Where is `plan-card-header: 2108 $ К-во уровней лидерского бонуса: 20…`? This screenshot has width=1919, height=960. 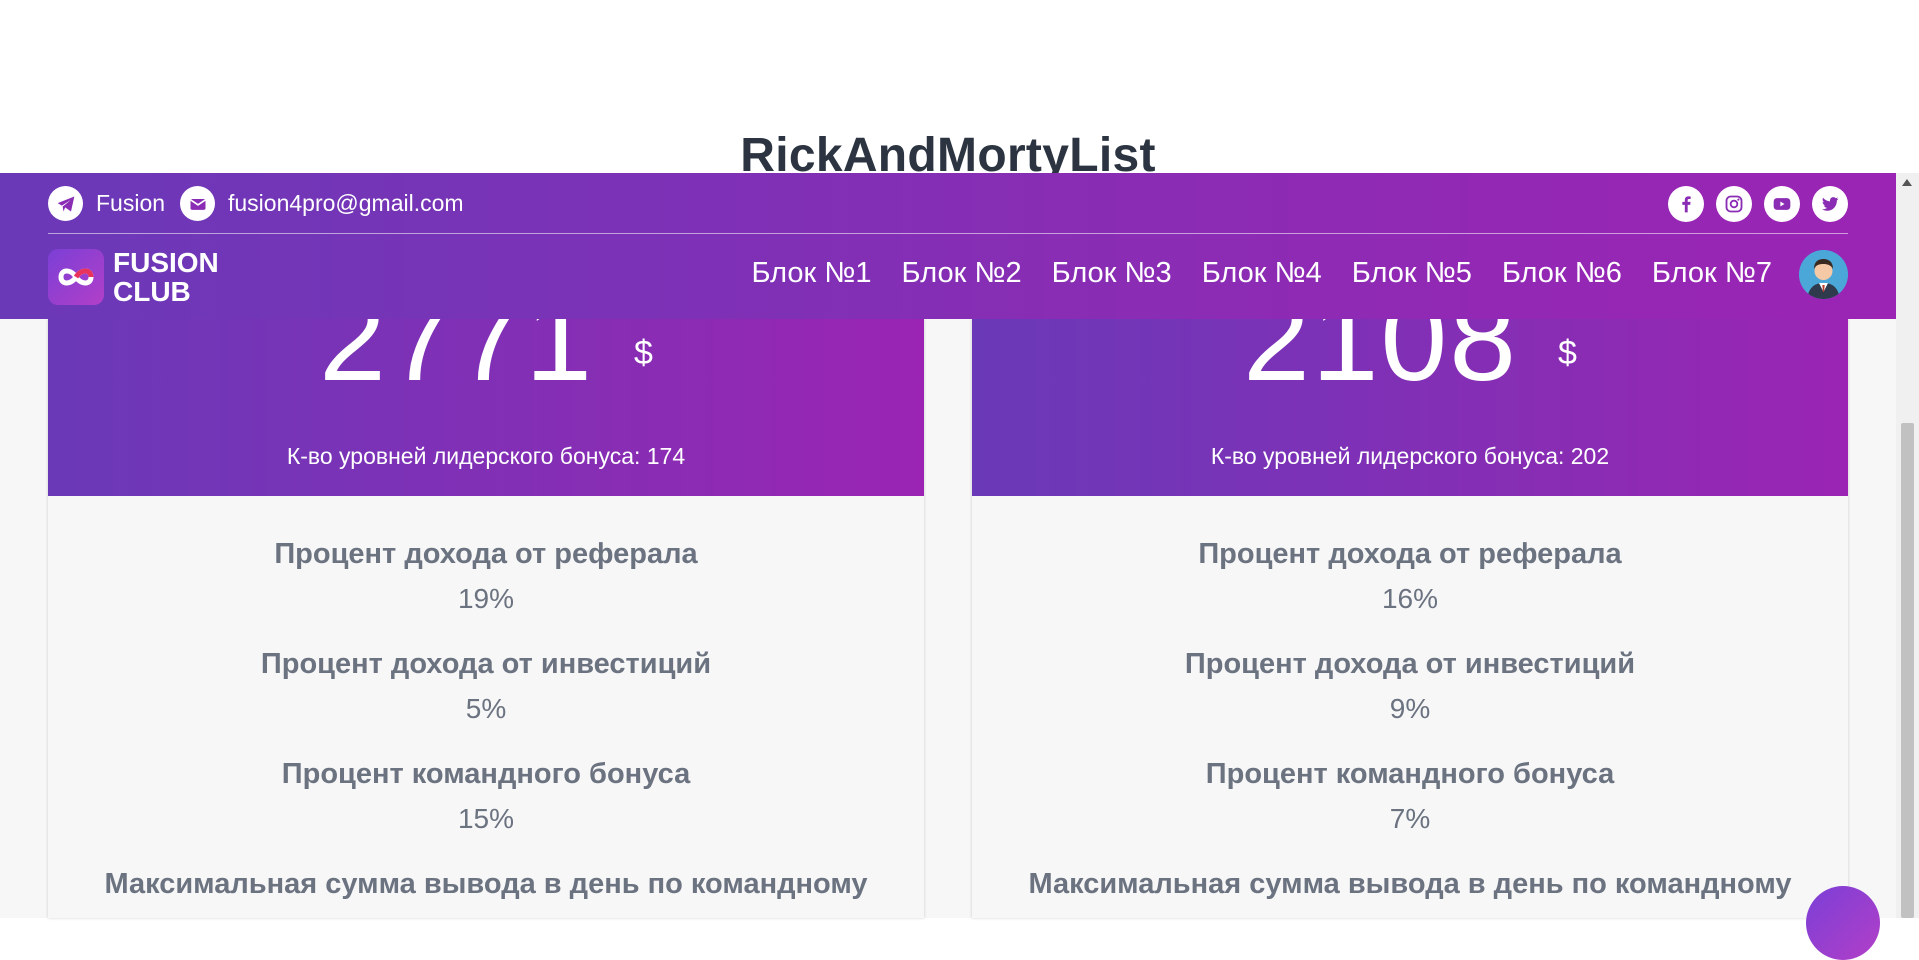
plan-card-header: 2108 $ К-во уровней лидерского бонуса: 20… is located at coordinates (1410, 407).